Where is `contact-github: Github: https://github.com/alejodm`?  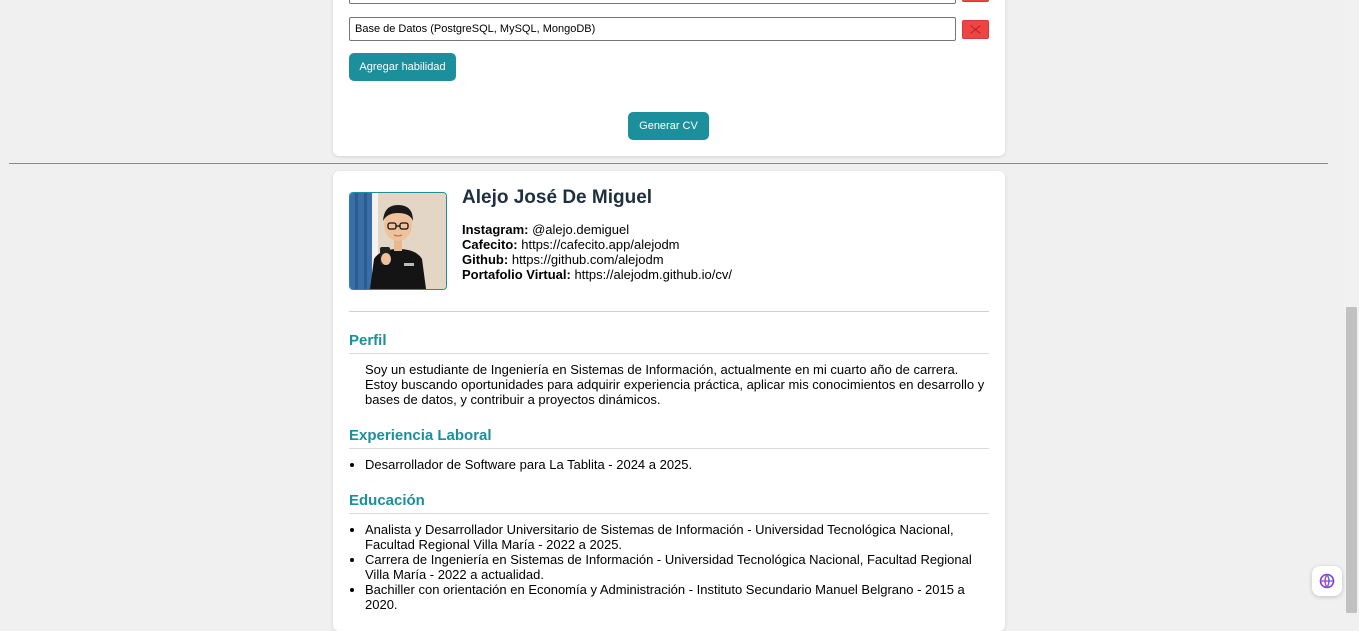 contact-github: Github: https://github.com/alejodm is located at coordinates (597, 259).